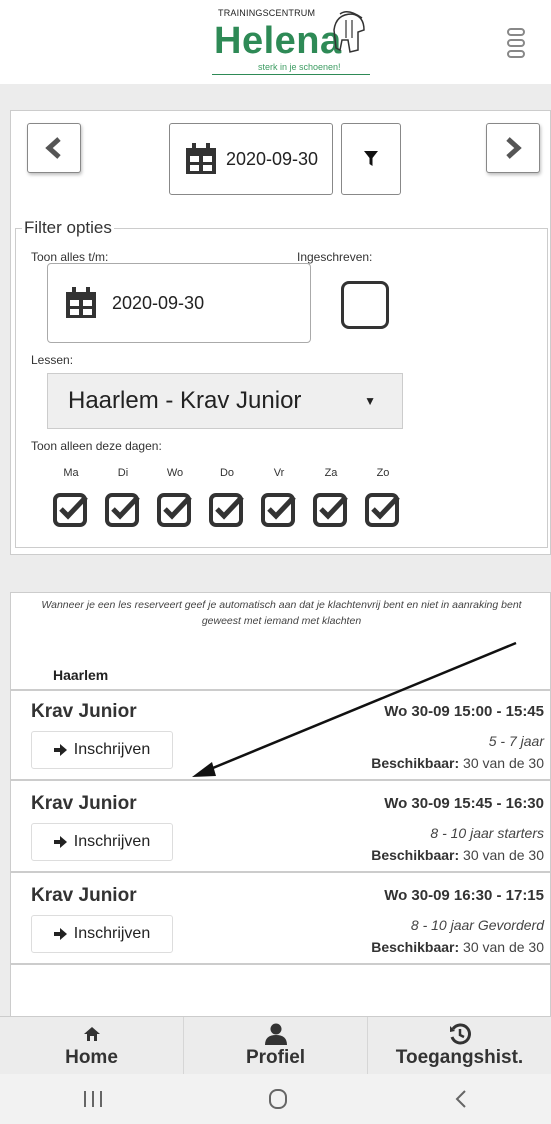 The width and height of the screenshot is (551, 1124). I want to click on registered-checkbox, so click(365, 305).